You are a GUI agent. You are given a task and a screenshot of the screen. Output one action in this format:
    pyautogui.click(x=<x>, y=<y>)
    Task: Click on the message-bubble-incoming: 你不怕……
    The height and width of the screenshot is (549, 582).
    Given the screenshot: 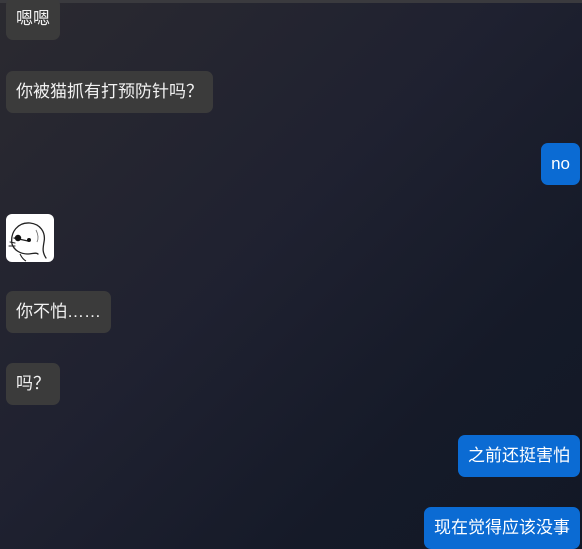 What is the action you would take?
    pyautogui.click(x=58, y=312)
    